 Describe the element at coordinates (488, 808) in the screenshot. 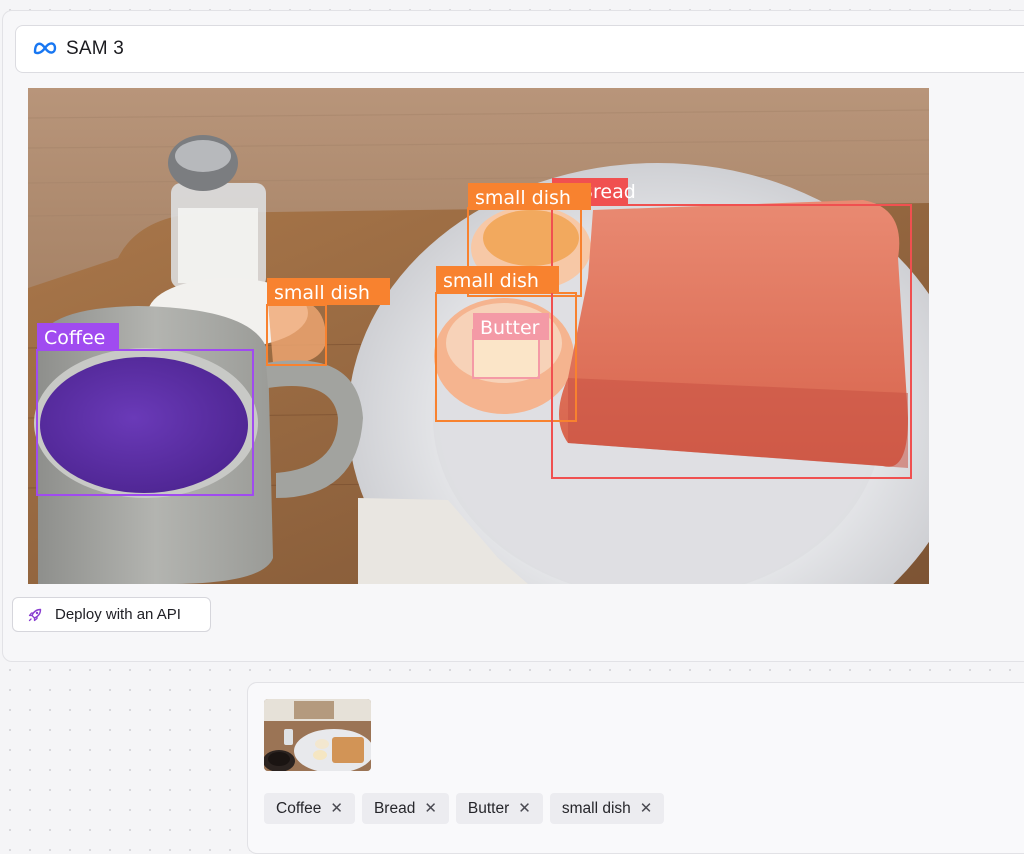

I see `prompt-chip-label: Butter` at that location.